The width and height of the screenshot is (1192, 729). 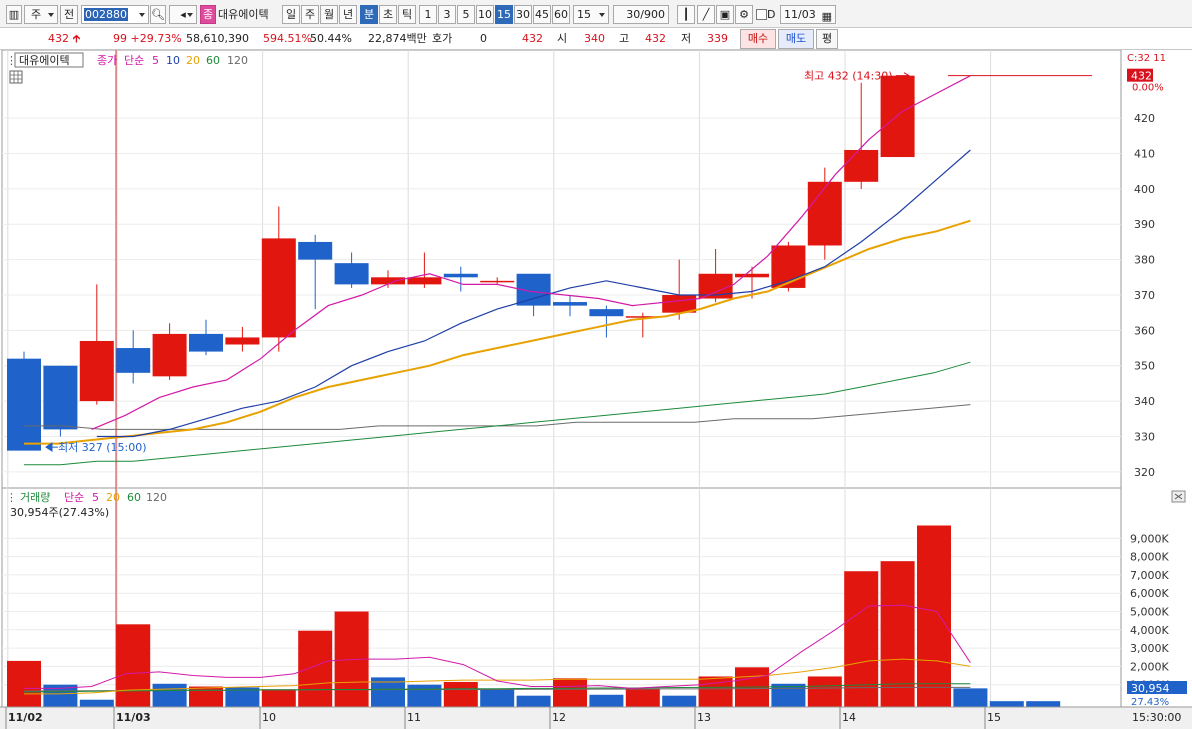 What do you see at coordinates (35, 497) in the screenshot?
I see `volume-legend-name: 거래량` at bounding box center [35, 497].